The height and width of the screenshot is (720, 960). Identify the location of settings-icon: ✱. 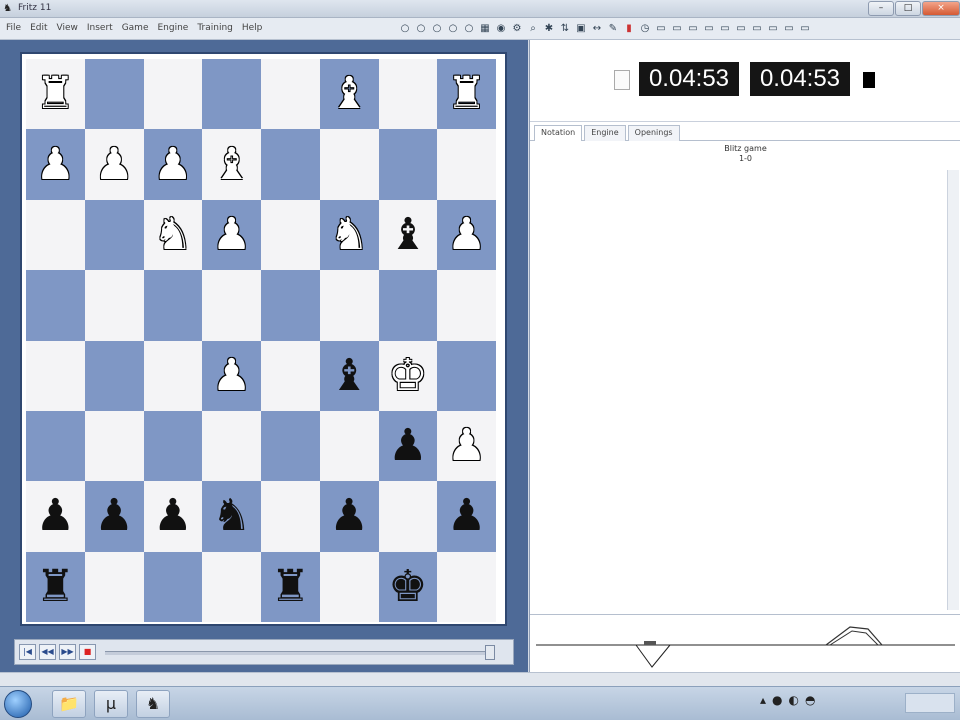
(549, 28).